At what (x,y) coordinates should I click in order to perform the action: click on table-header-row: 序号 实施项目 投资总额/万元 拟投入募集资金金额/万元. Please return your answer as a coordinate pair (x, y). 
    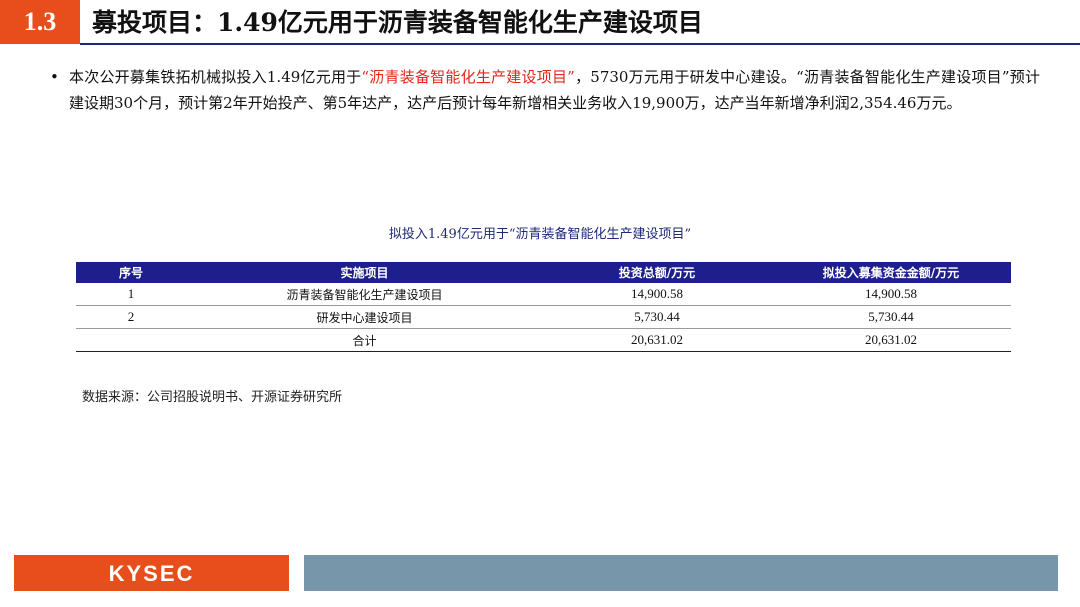
    Looking at the image, I should click on (543, 272).